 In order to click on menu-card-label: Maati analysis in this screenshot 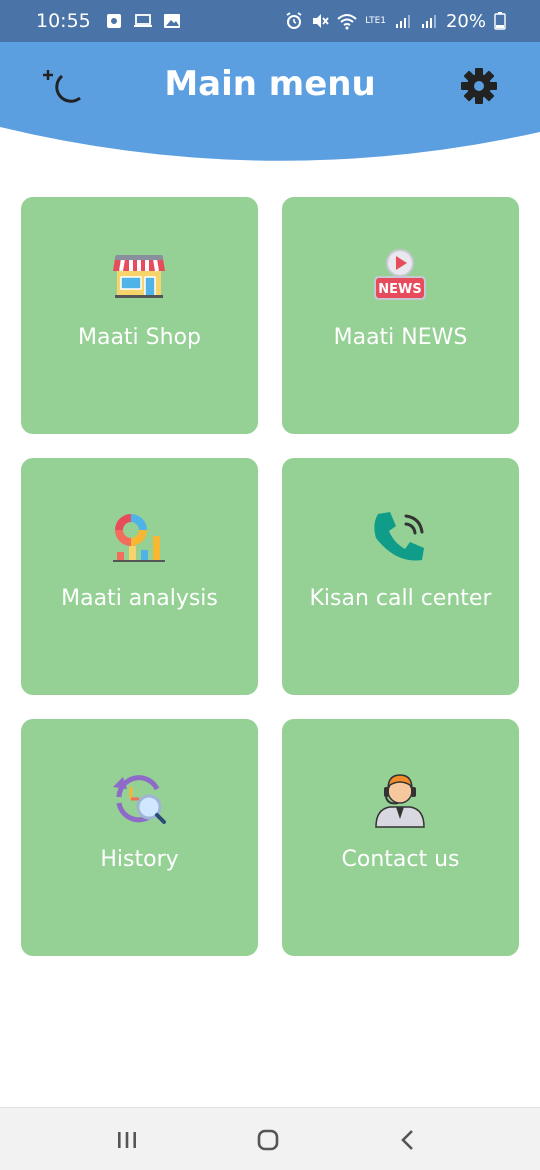, I will do `click(139, 598)`.